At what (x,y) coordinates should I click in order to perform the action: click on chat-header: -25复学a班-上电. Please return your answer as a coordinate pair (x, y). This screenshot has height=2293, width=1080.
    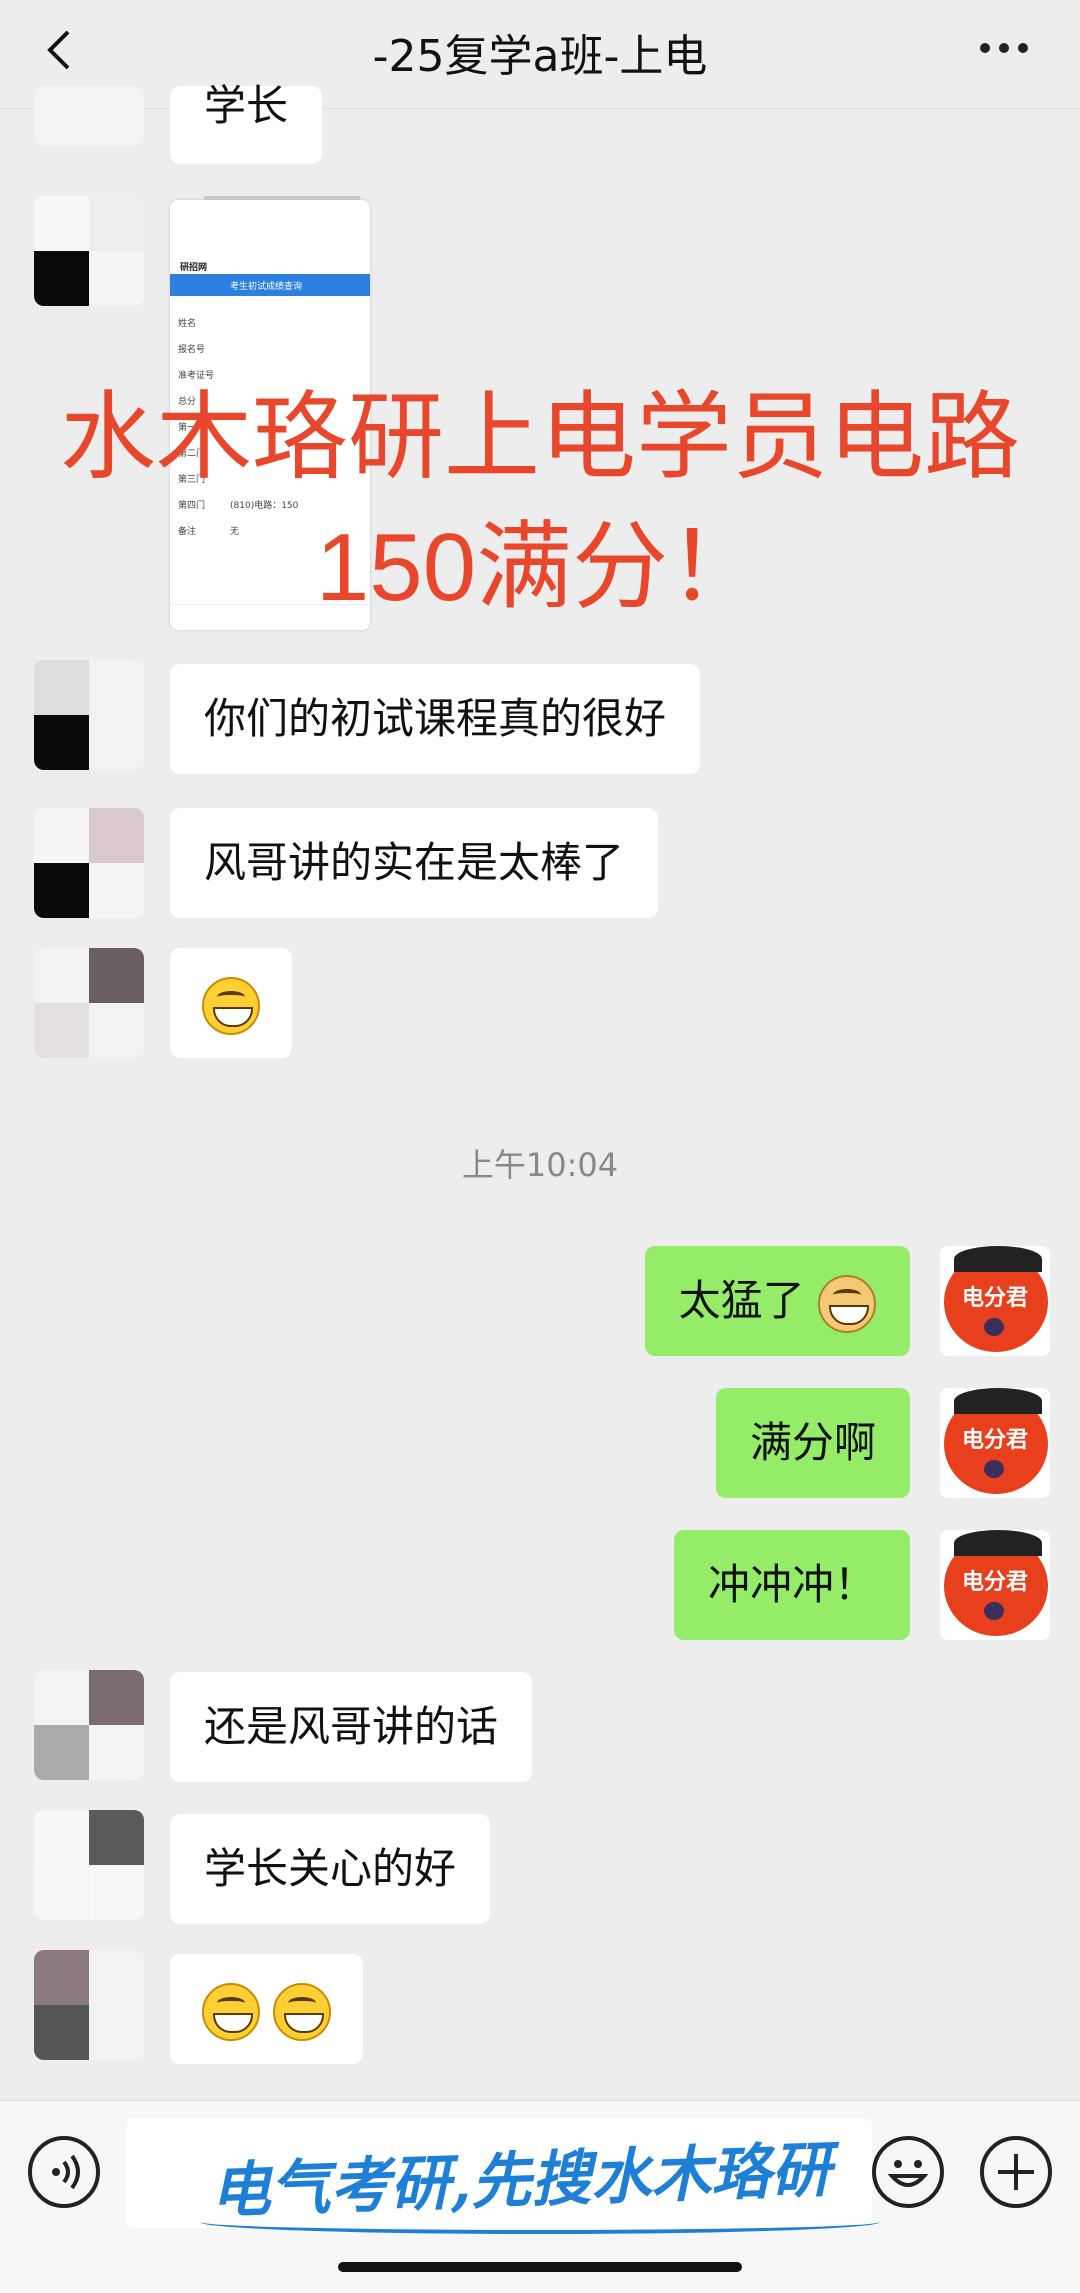
    Looking at the image, I should click on (540, 54).